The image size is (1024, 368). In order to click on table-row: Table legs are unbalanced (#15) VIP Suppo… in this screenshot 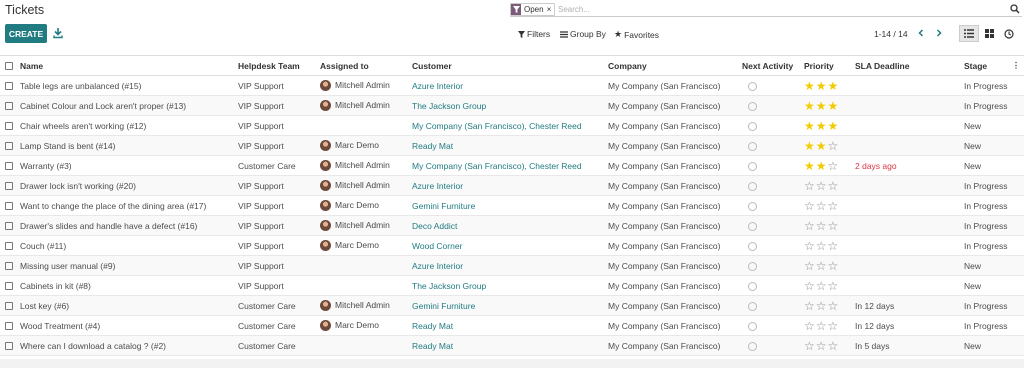, I will do `click(512, 85)`.